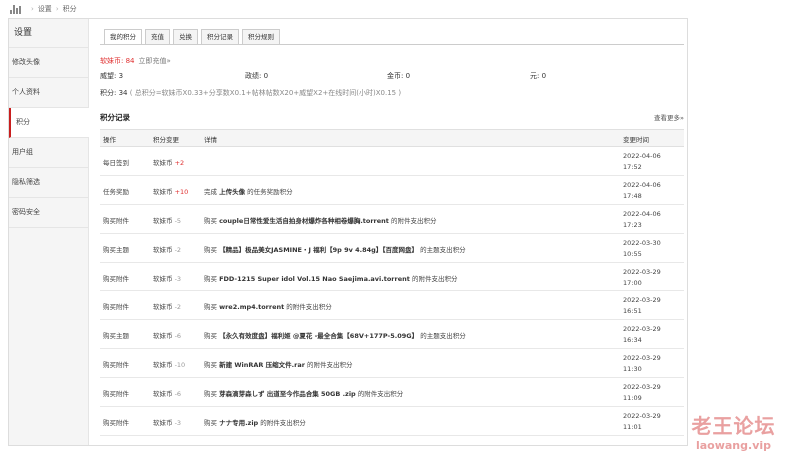 This screenshot has width=800, height=458. What do you see at coordinates (114, 93) in the screenshot?
I see `points-total: 积分: 34` at bounding box center [114, 93].